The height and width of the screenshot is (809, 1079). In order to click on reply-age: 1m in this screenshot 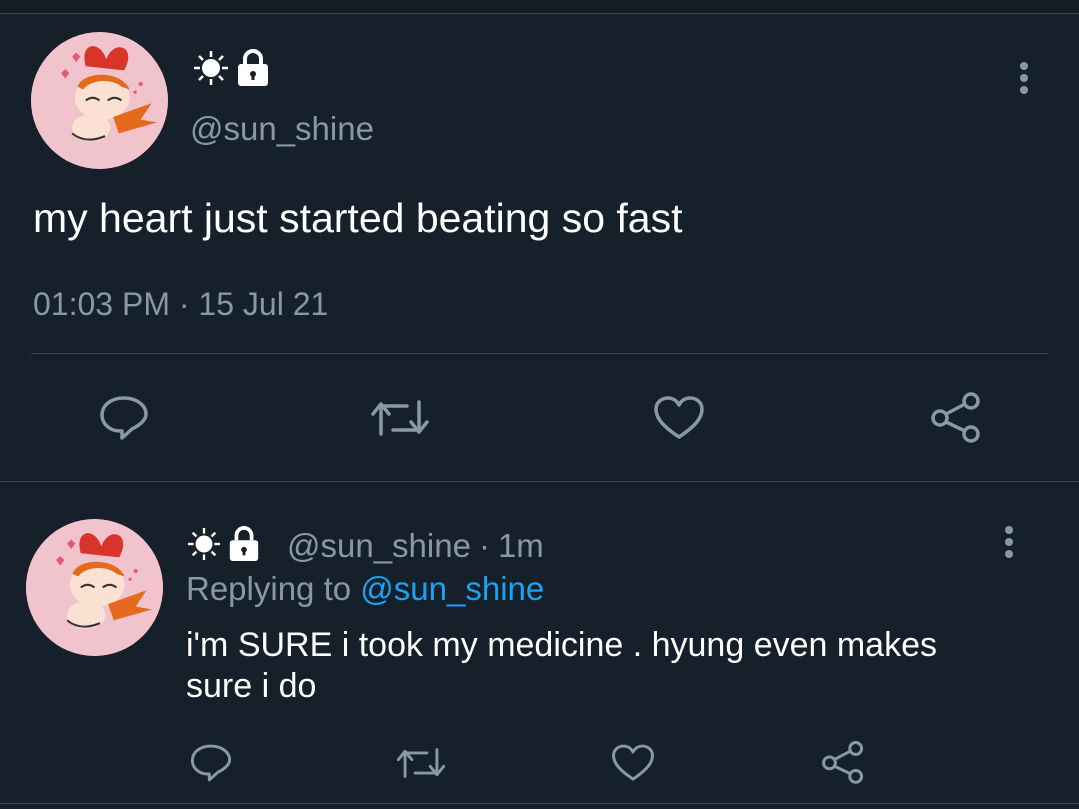, I will do `click(520, 545)`.